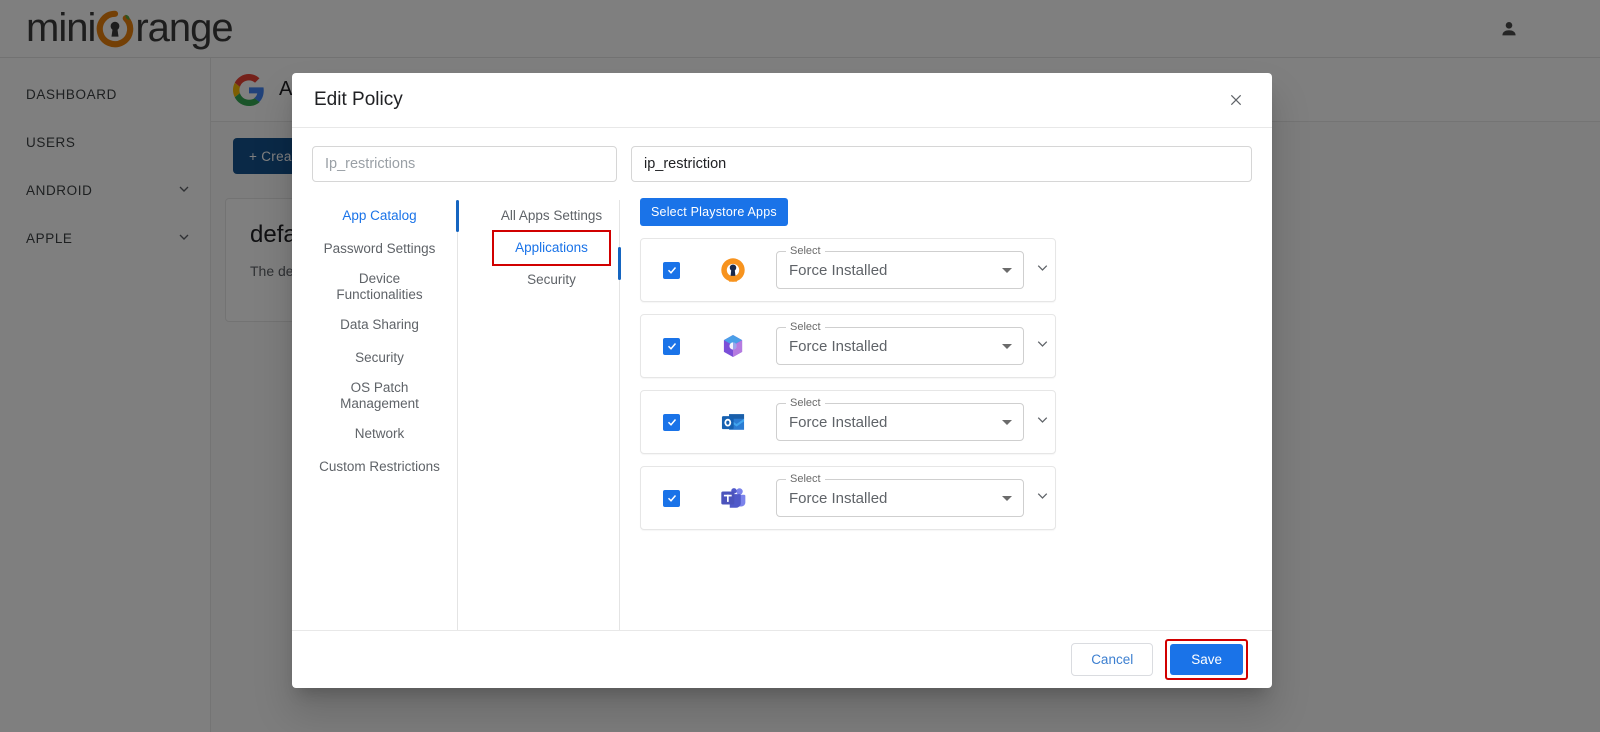 Image resolution: width=1600 pixels, height=732 pixels. Describe the element at coordinates (733, 270) in the screenshot. I see `openvpn-icon` at that location.